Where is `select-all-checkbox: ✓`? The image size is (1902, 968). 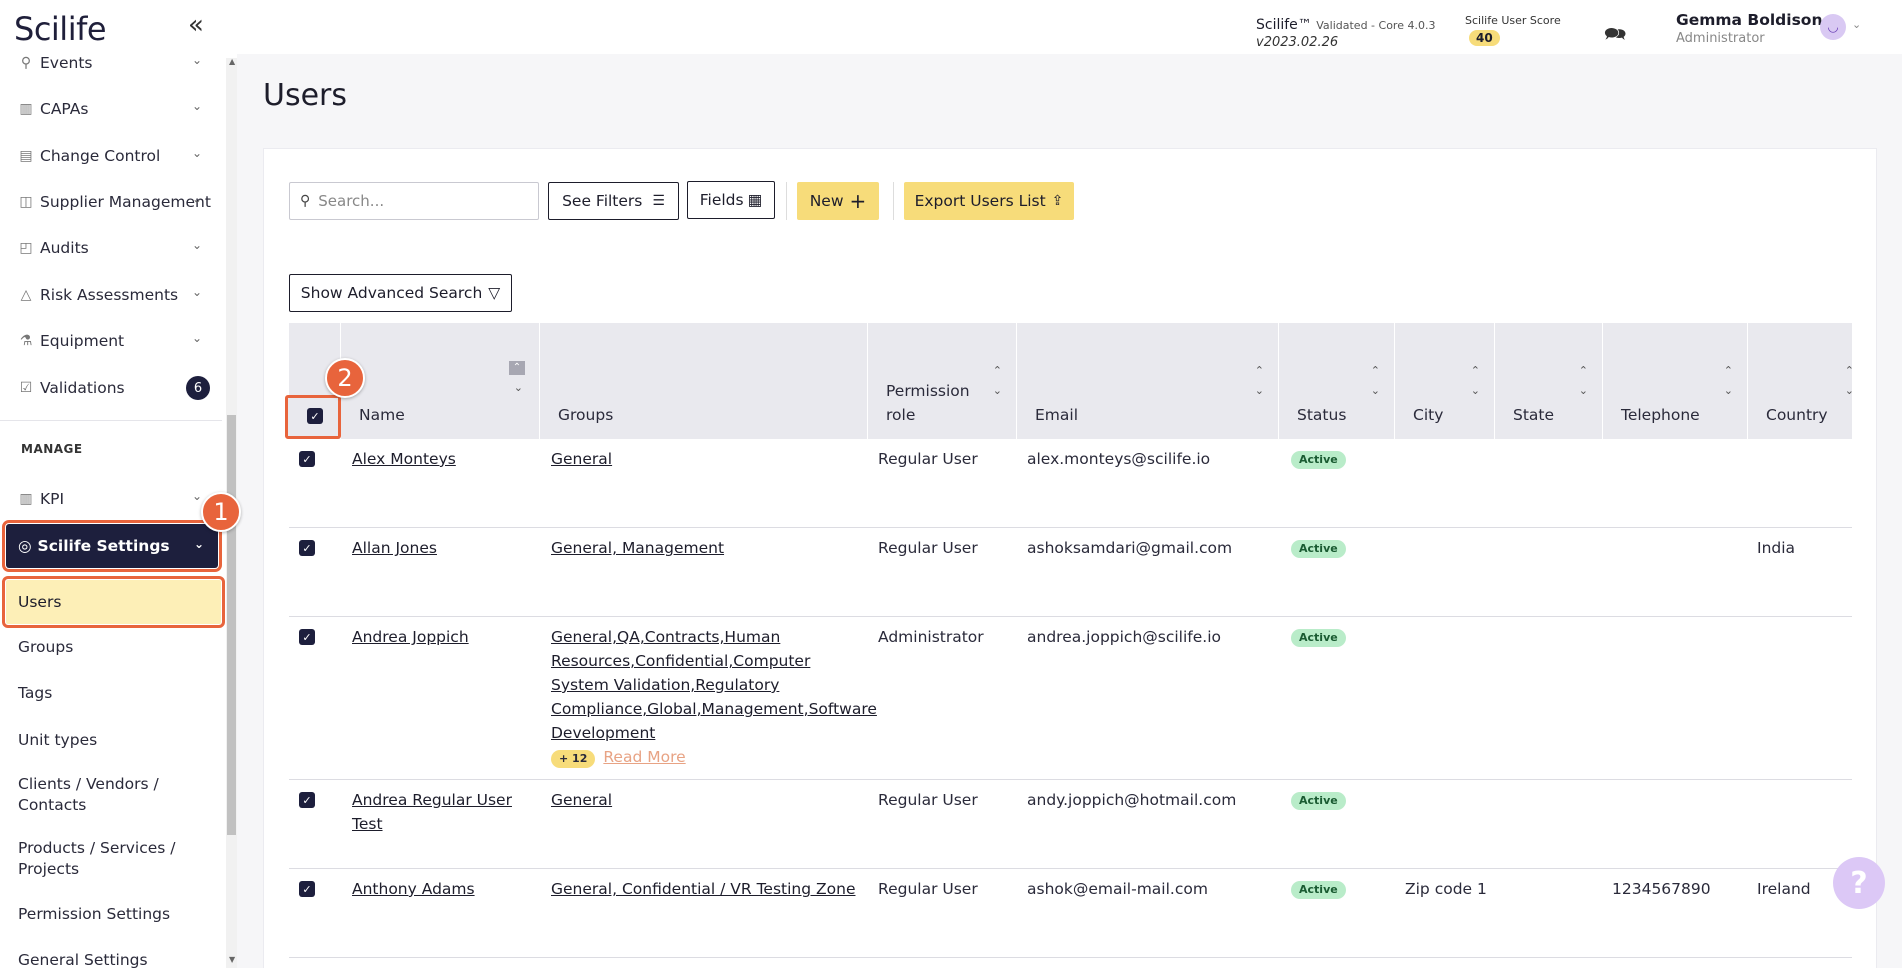 select-all-checkbox: ✓ is located at coordinates (315, 416).